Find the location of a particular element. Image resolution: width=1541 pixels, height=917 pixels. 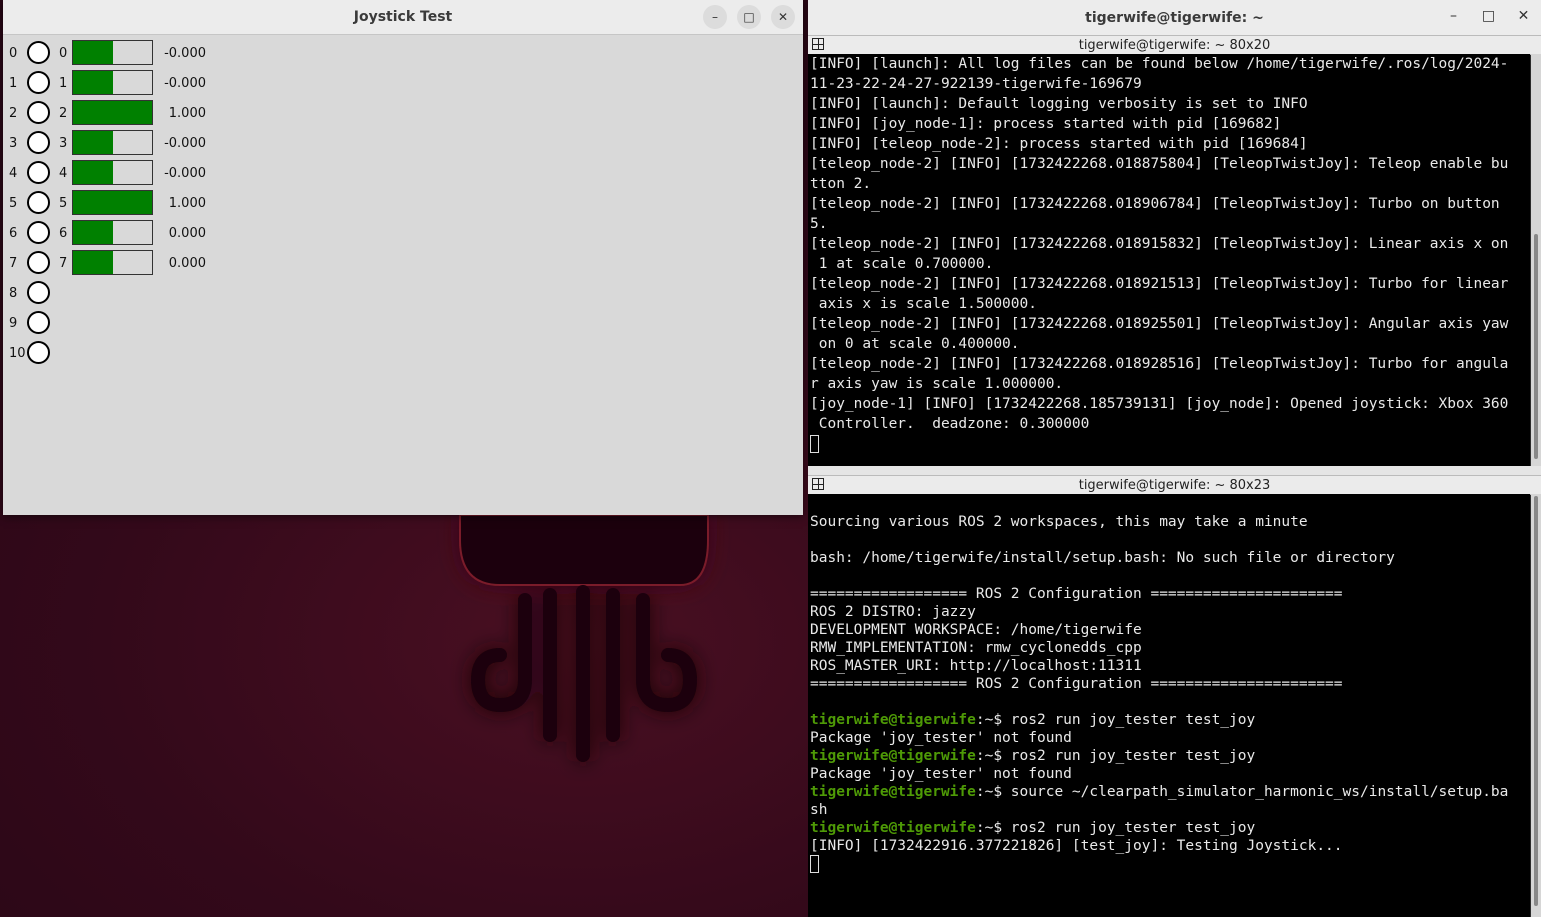

minimize-button: – is located at coordinates (715, 17).